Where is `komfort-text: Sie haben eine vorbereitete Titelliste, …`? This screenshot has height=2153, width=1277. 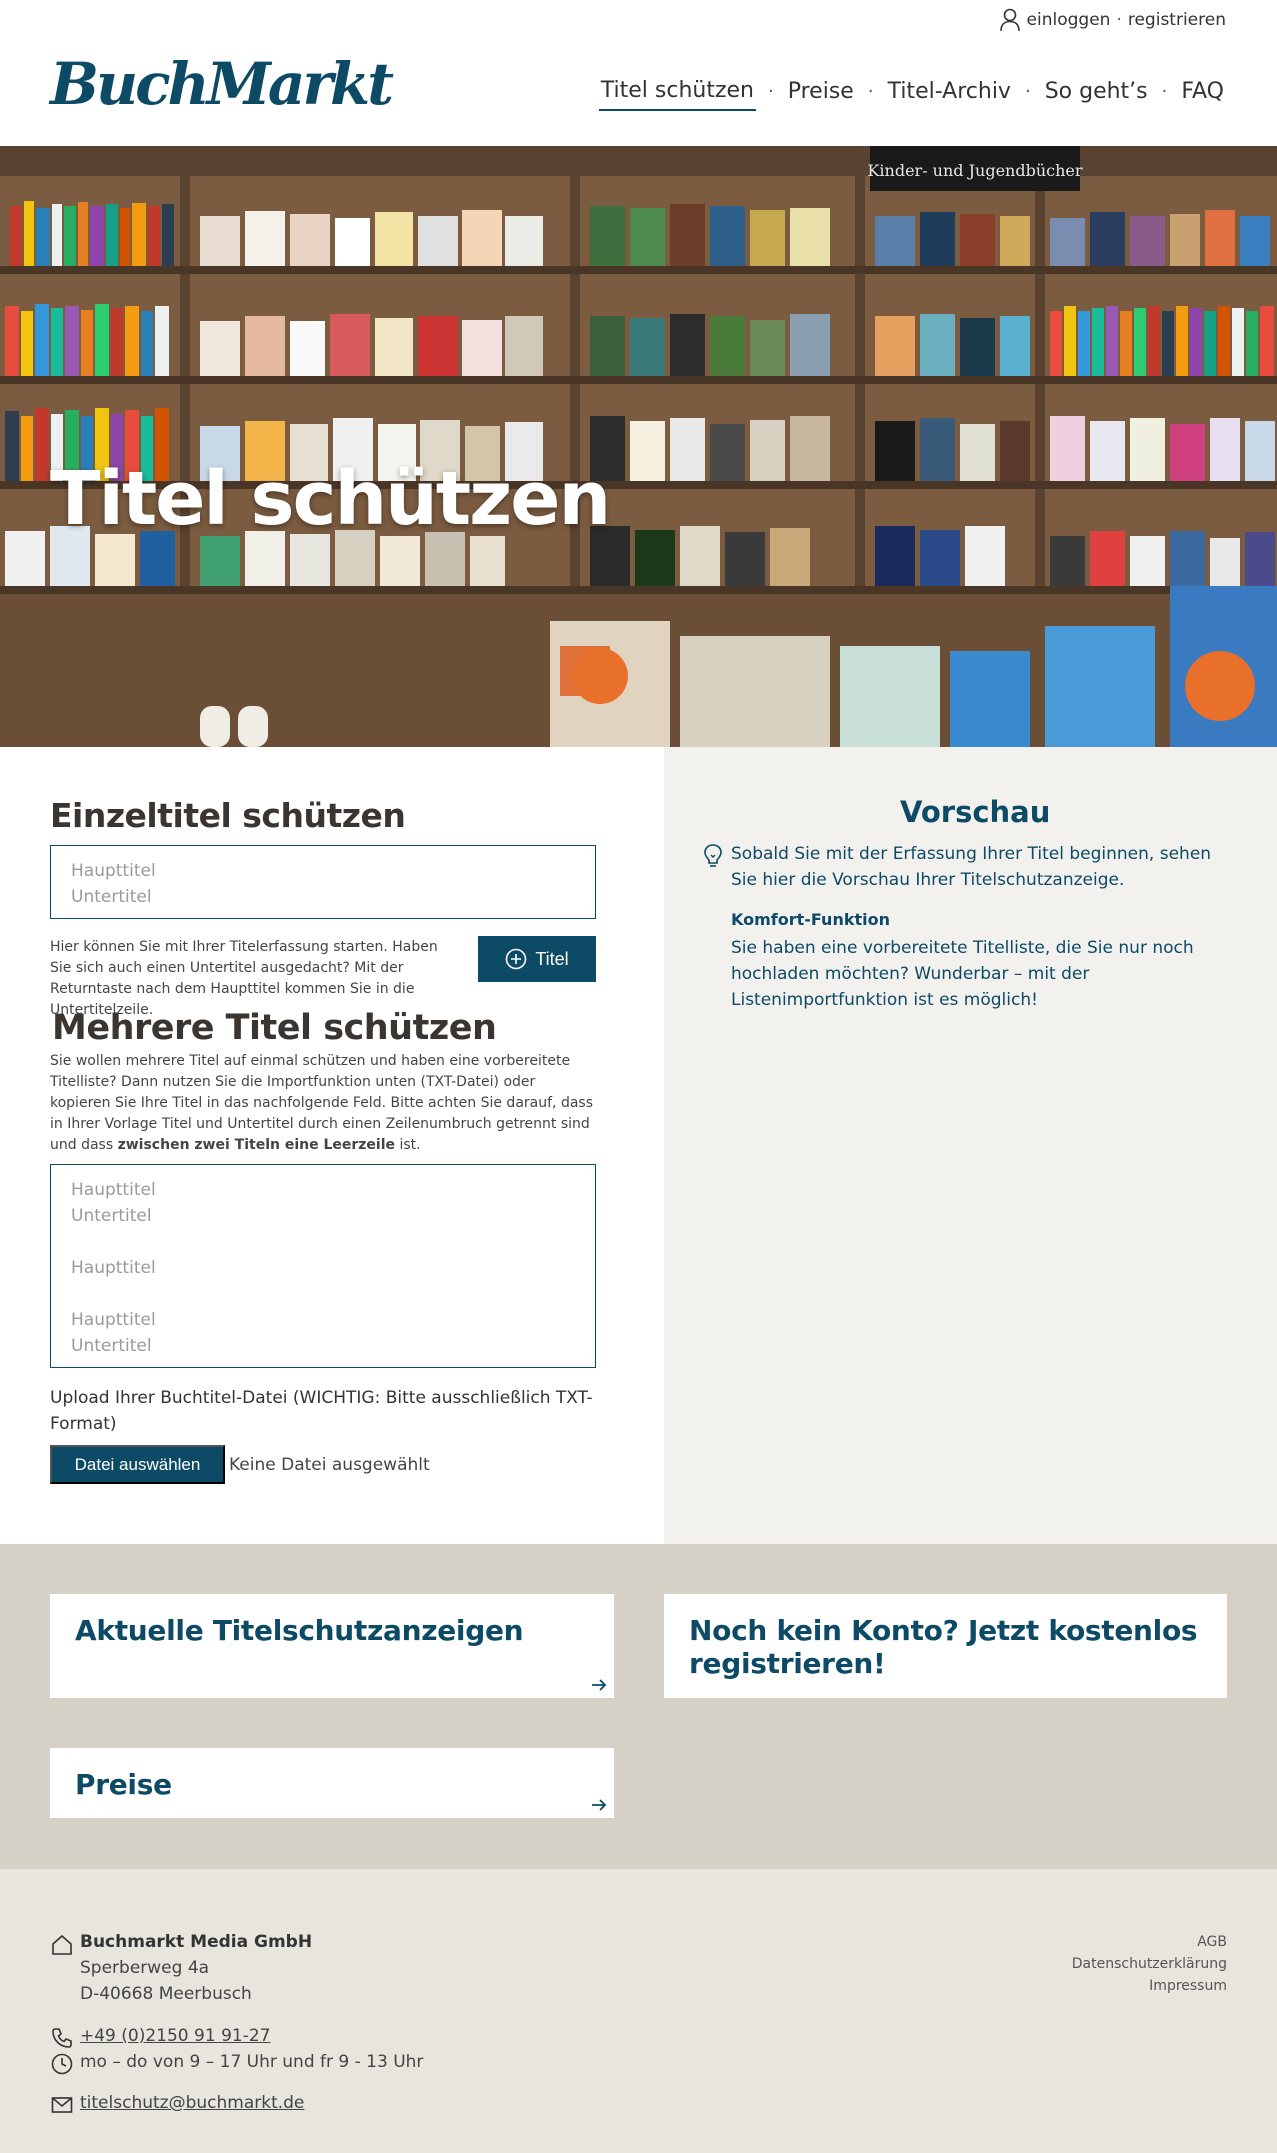 komfort-text: Sie haben eine vorbereitete Titelliste, … is located at coordinates (962, 974).